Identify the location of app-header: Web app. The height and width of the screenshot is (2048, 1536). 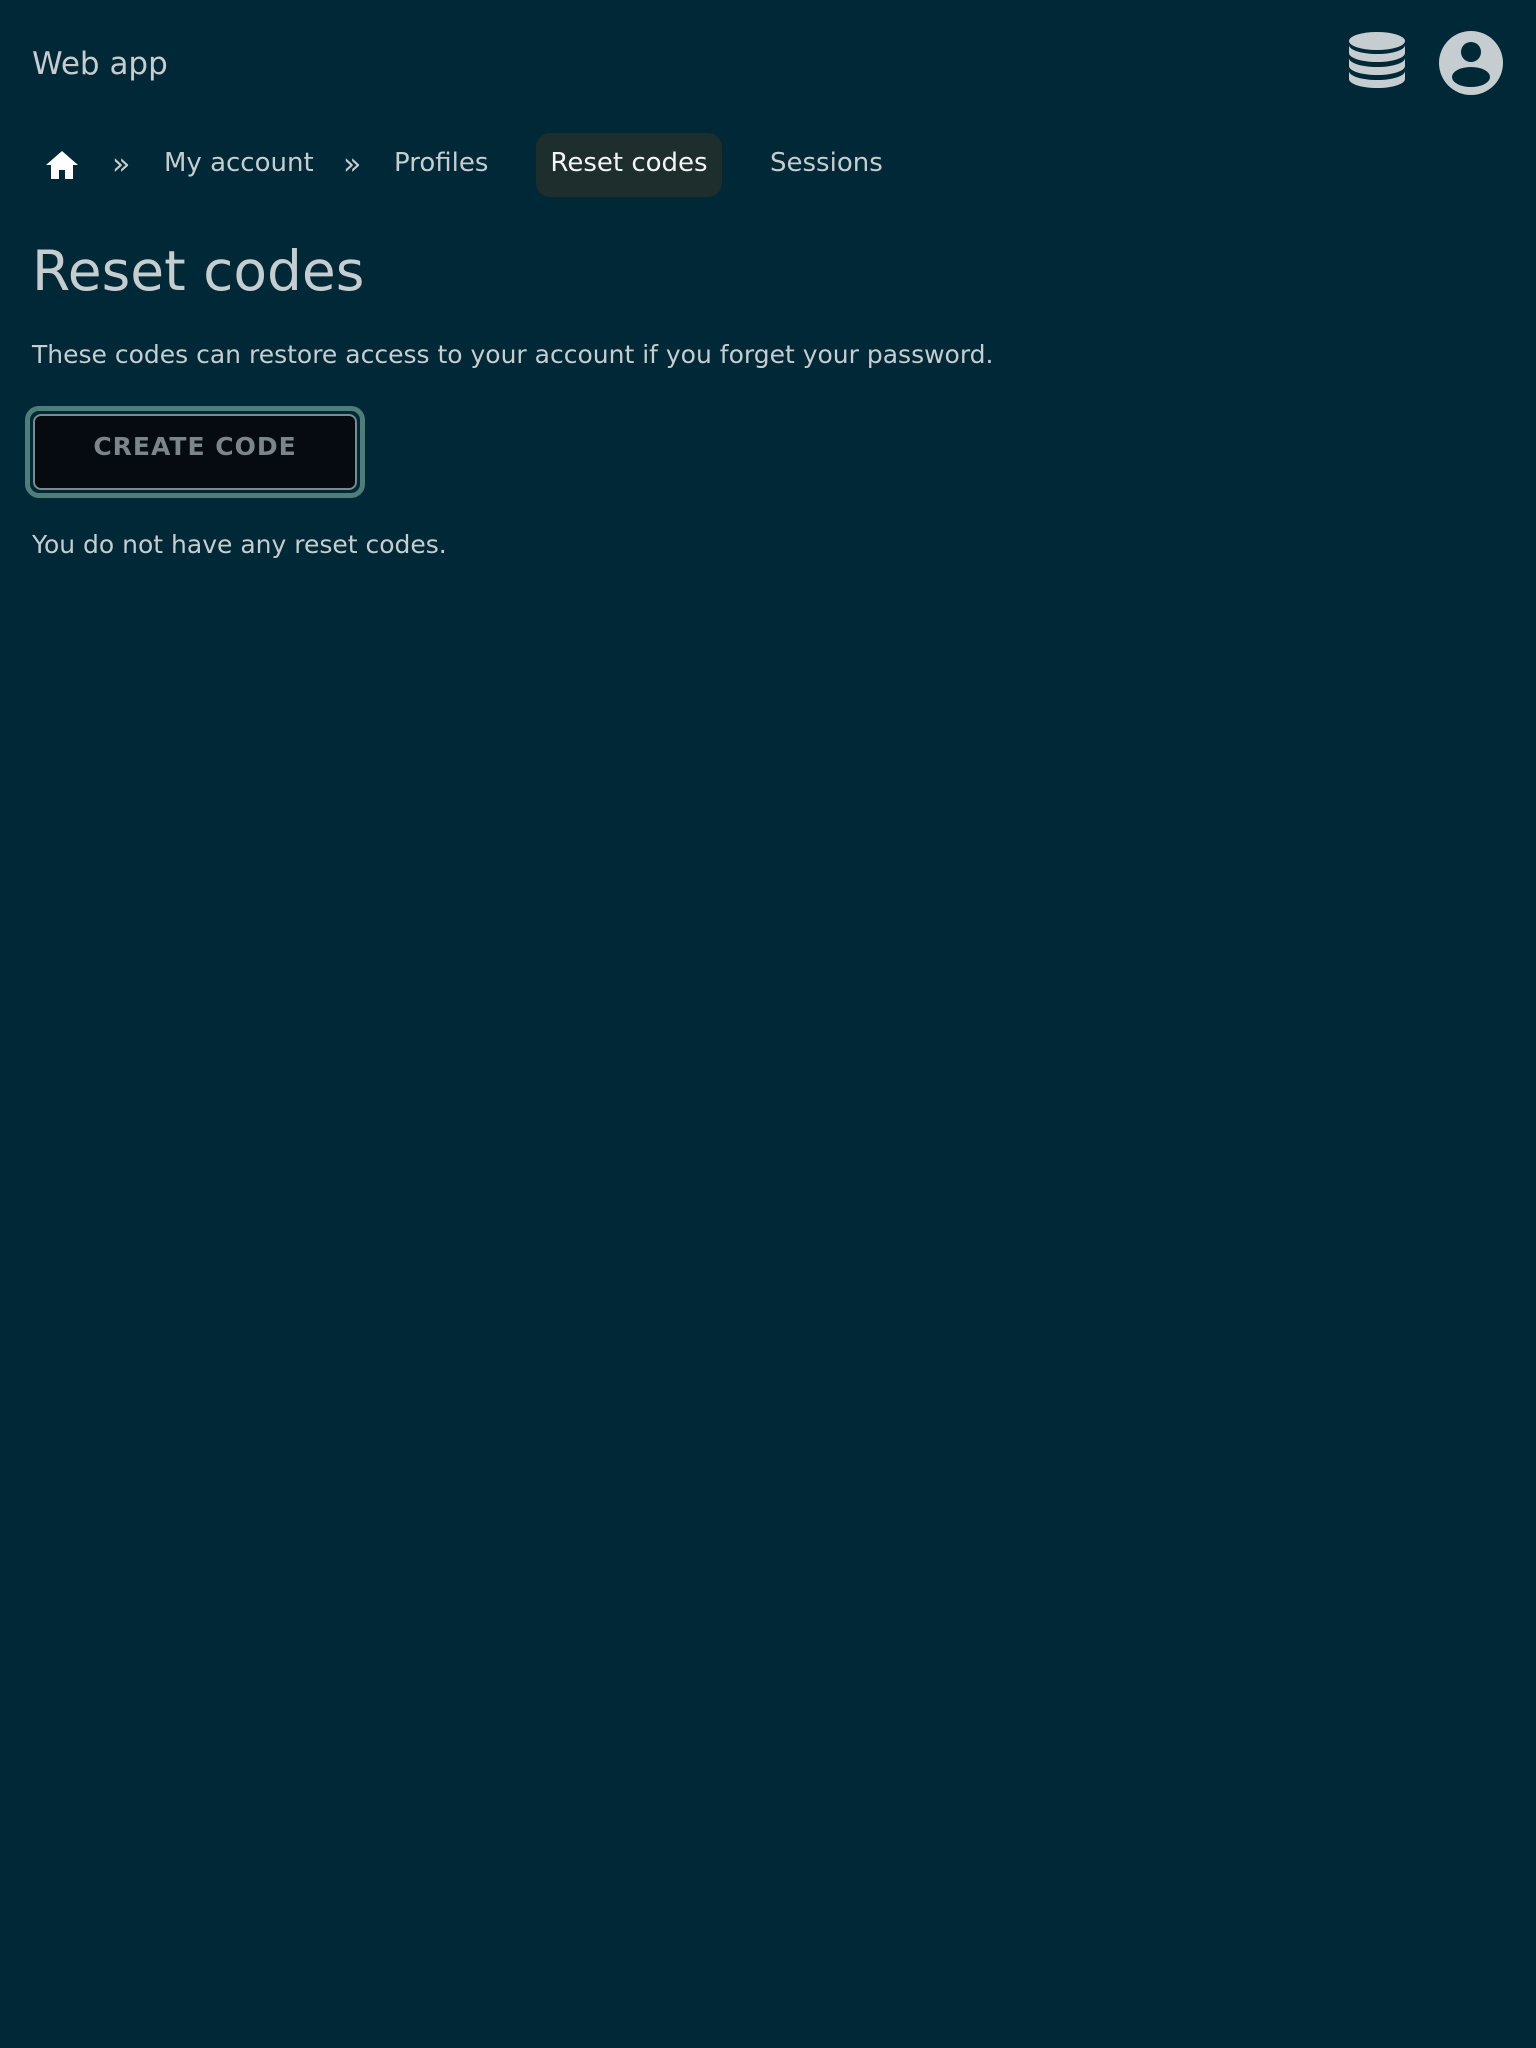
(768, 64).